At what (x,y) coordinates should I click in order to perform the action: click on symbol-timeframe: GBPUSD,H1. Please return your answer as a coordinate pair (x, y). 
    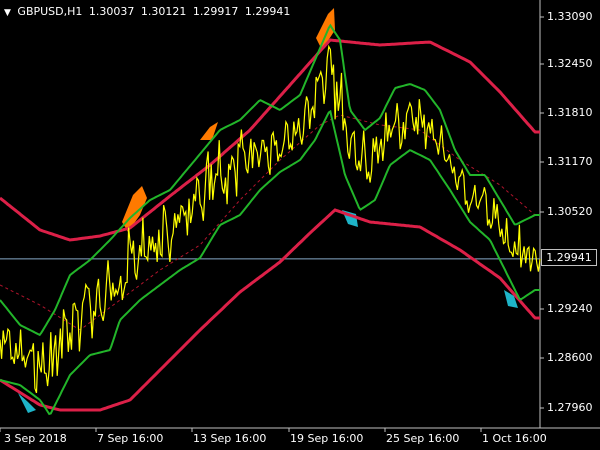
    Looking at the image, I should click on (50, 11).